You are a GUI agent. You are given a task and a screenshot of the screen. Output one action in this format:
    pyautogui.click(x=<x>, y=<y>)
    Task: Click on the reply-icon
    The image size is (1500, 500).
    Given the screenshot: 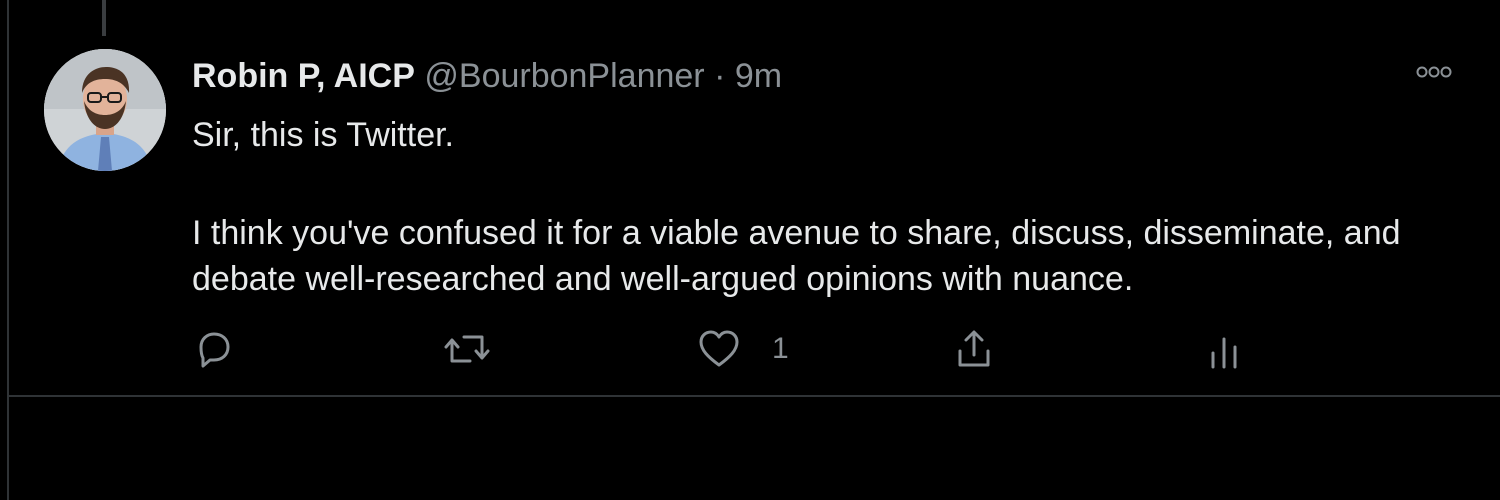 What is the action you would take?
    pyautogui.click(x=214, y=350)
    